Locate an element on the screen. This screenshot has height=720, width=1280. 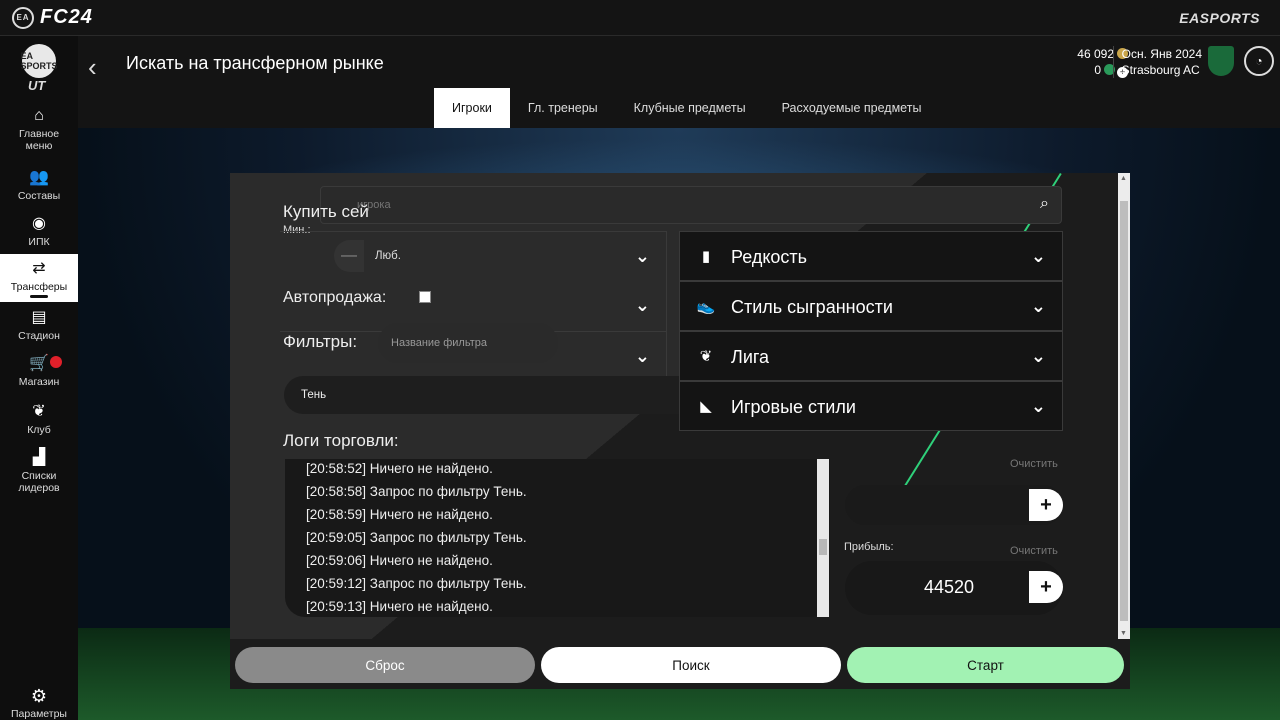
nav-settings: ⚙ is located at coordinates (39, 696).